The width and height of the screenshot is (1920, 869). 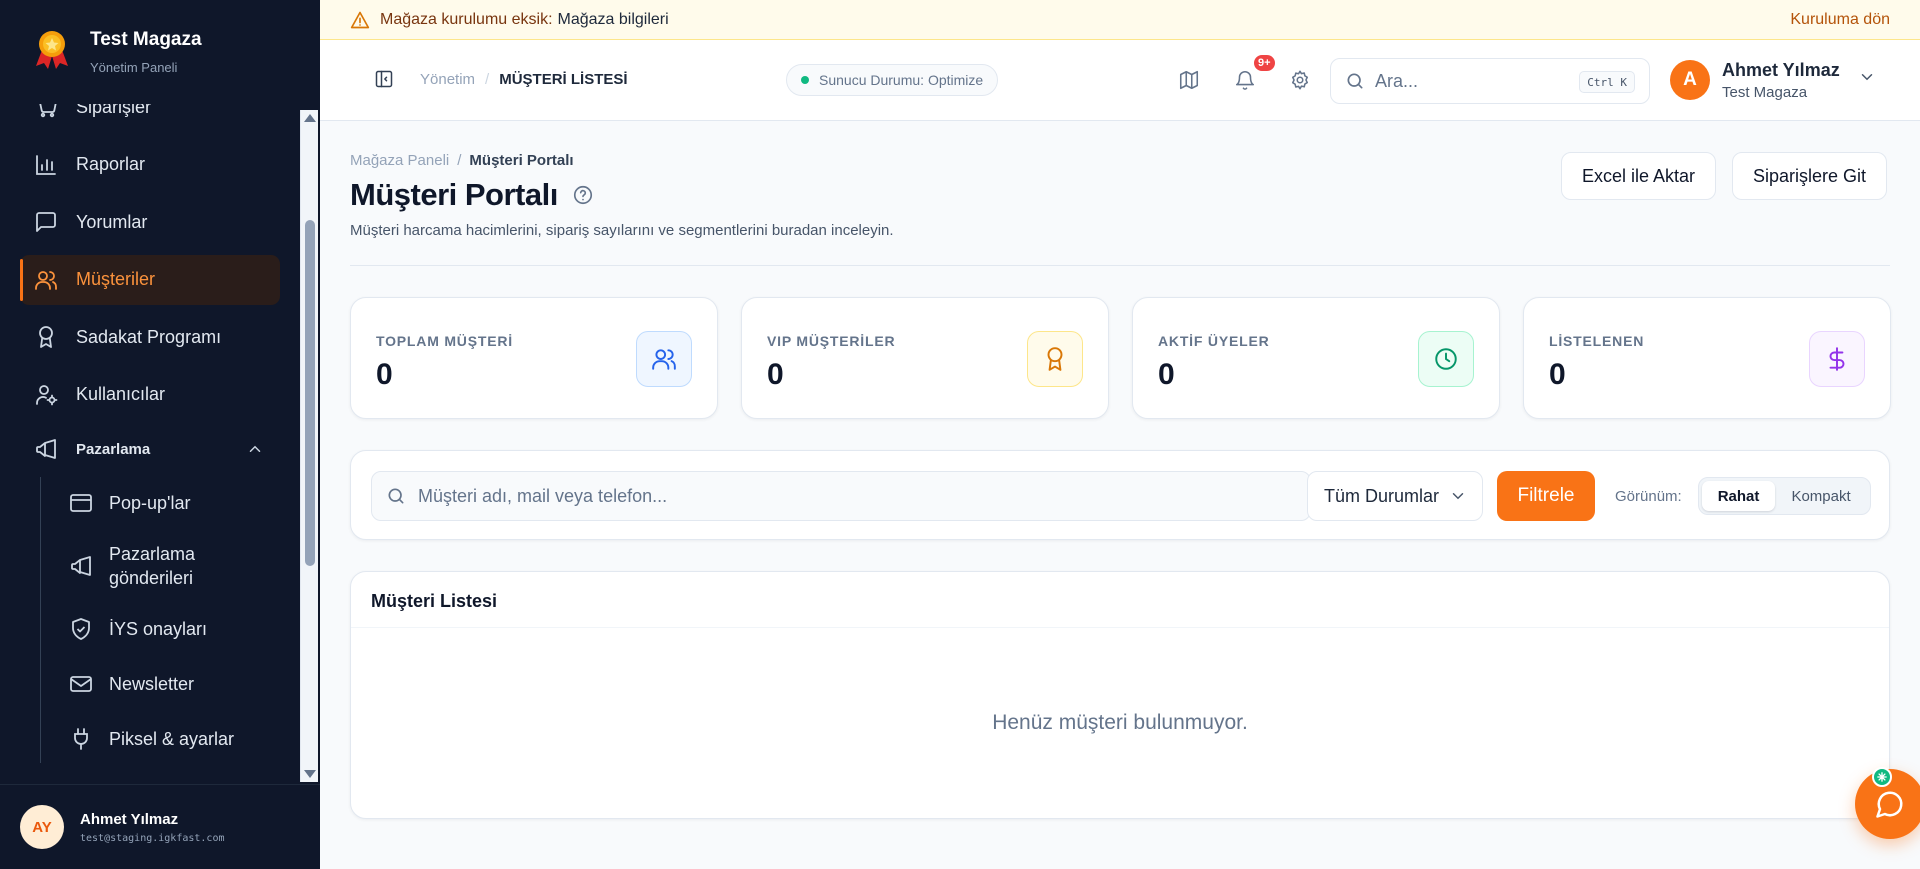 I want to click on breadcrumb: Yönetim / MÜŞTERİ LİSTESİ, so click(x=524, y=79).